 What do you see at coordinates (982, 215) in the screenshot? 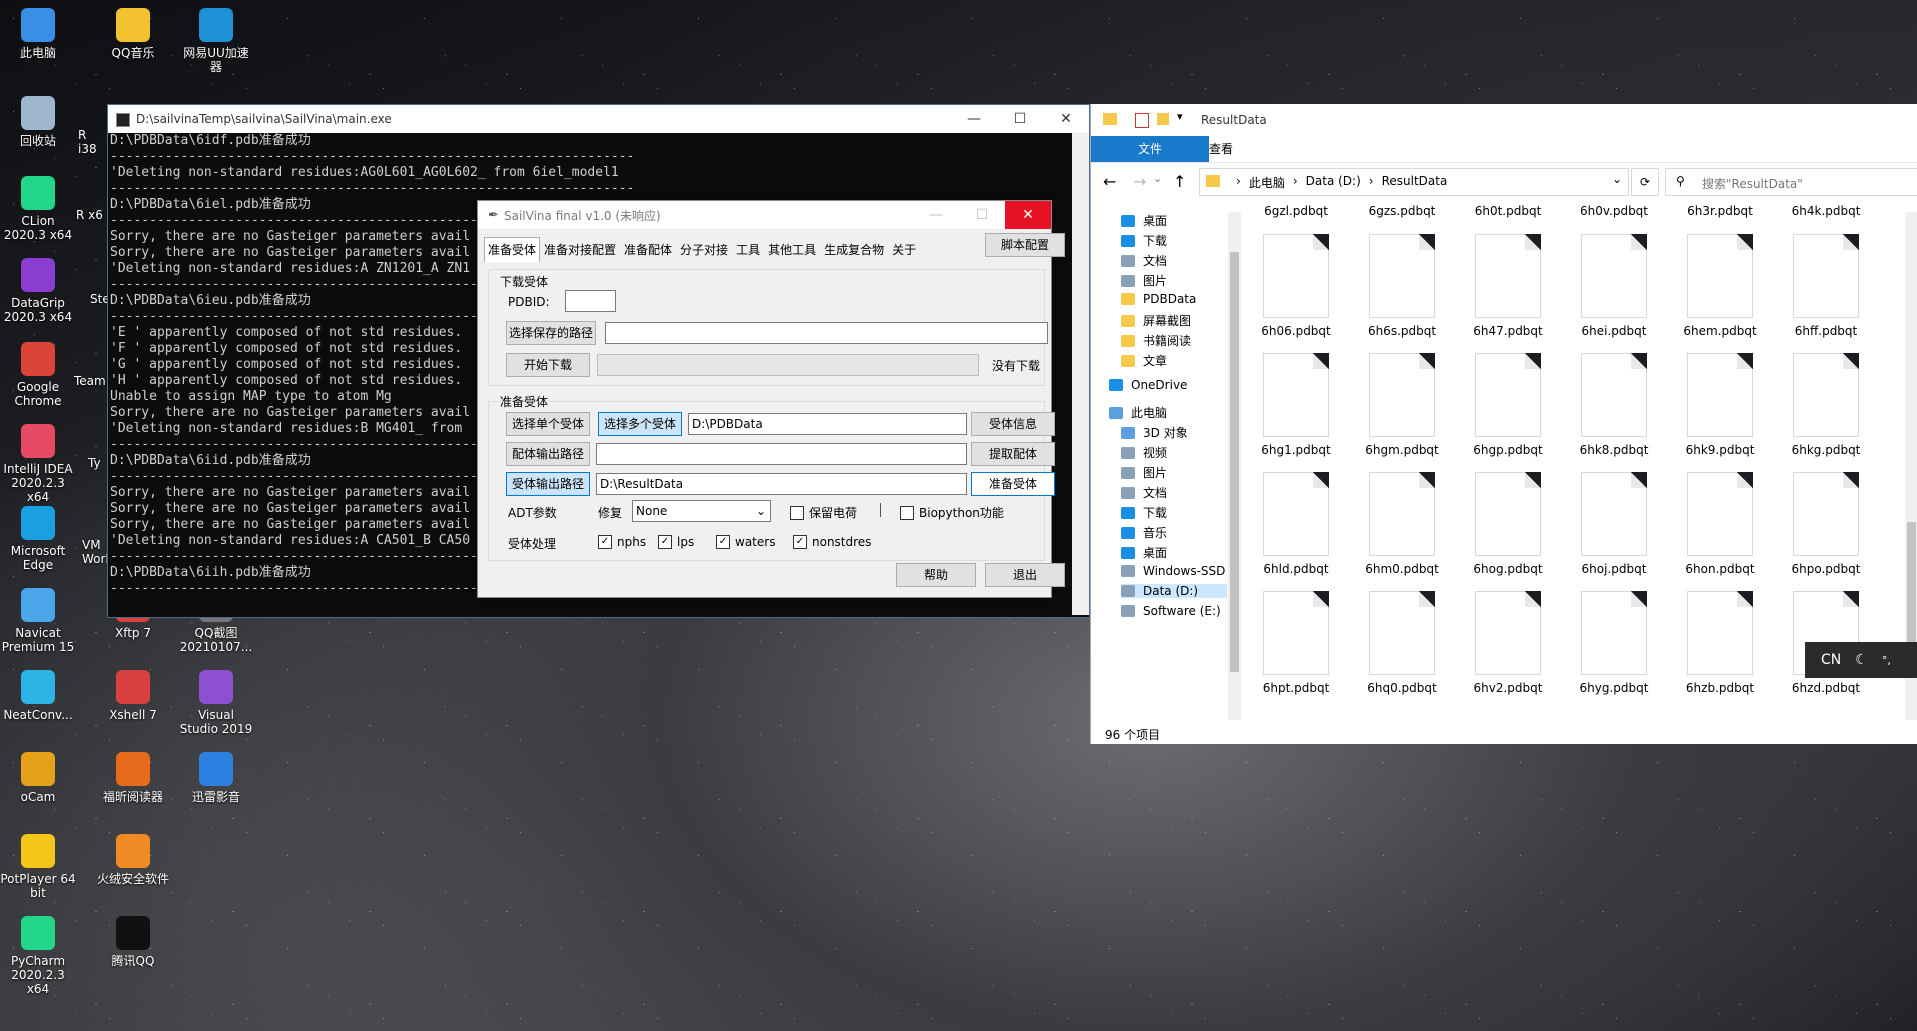
I see `maximize-icon: ☐` at bounding box center [982, 215].